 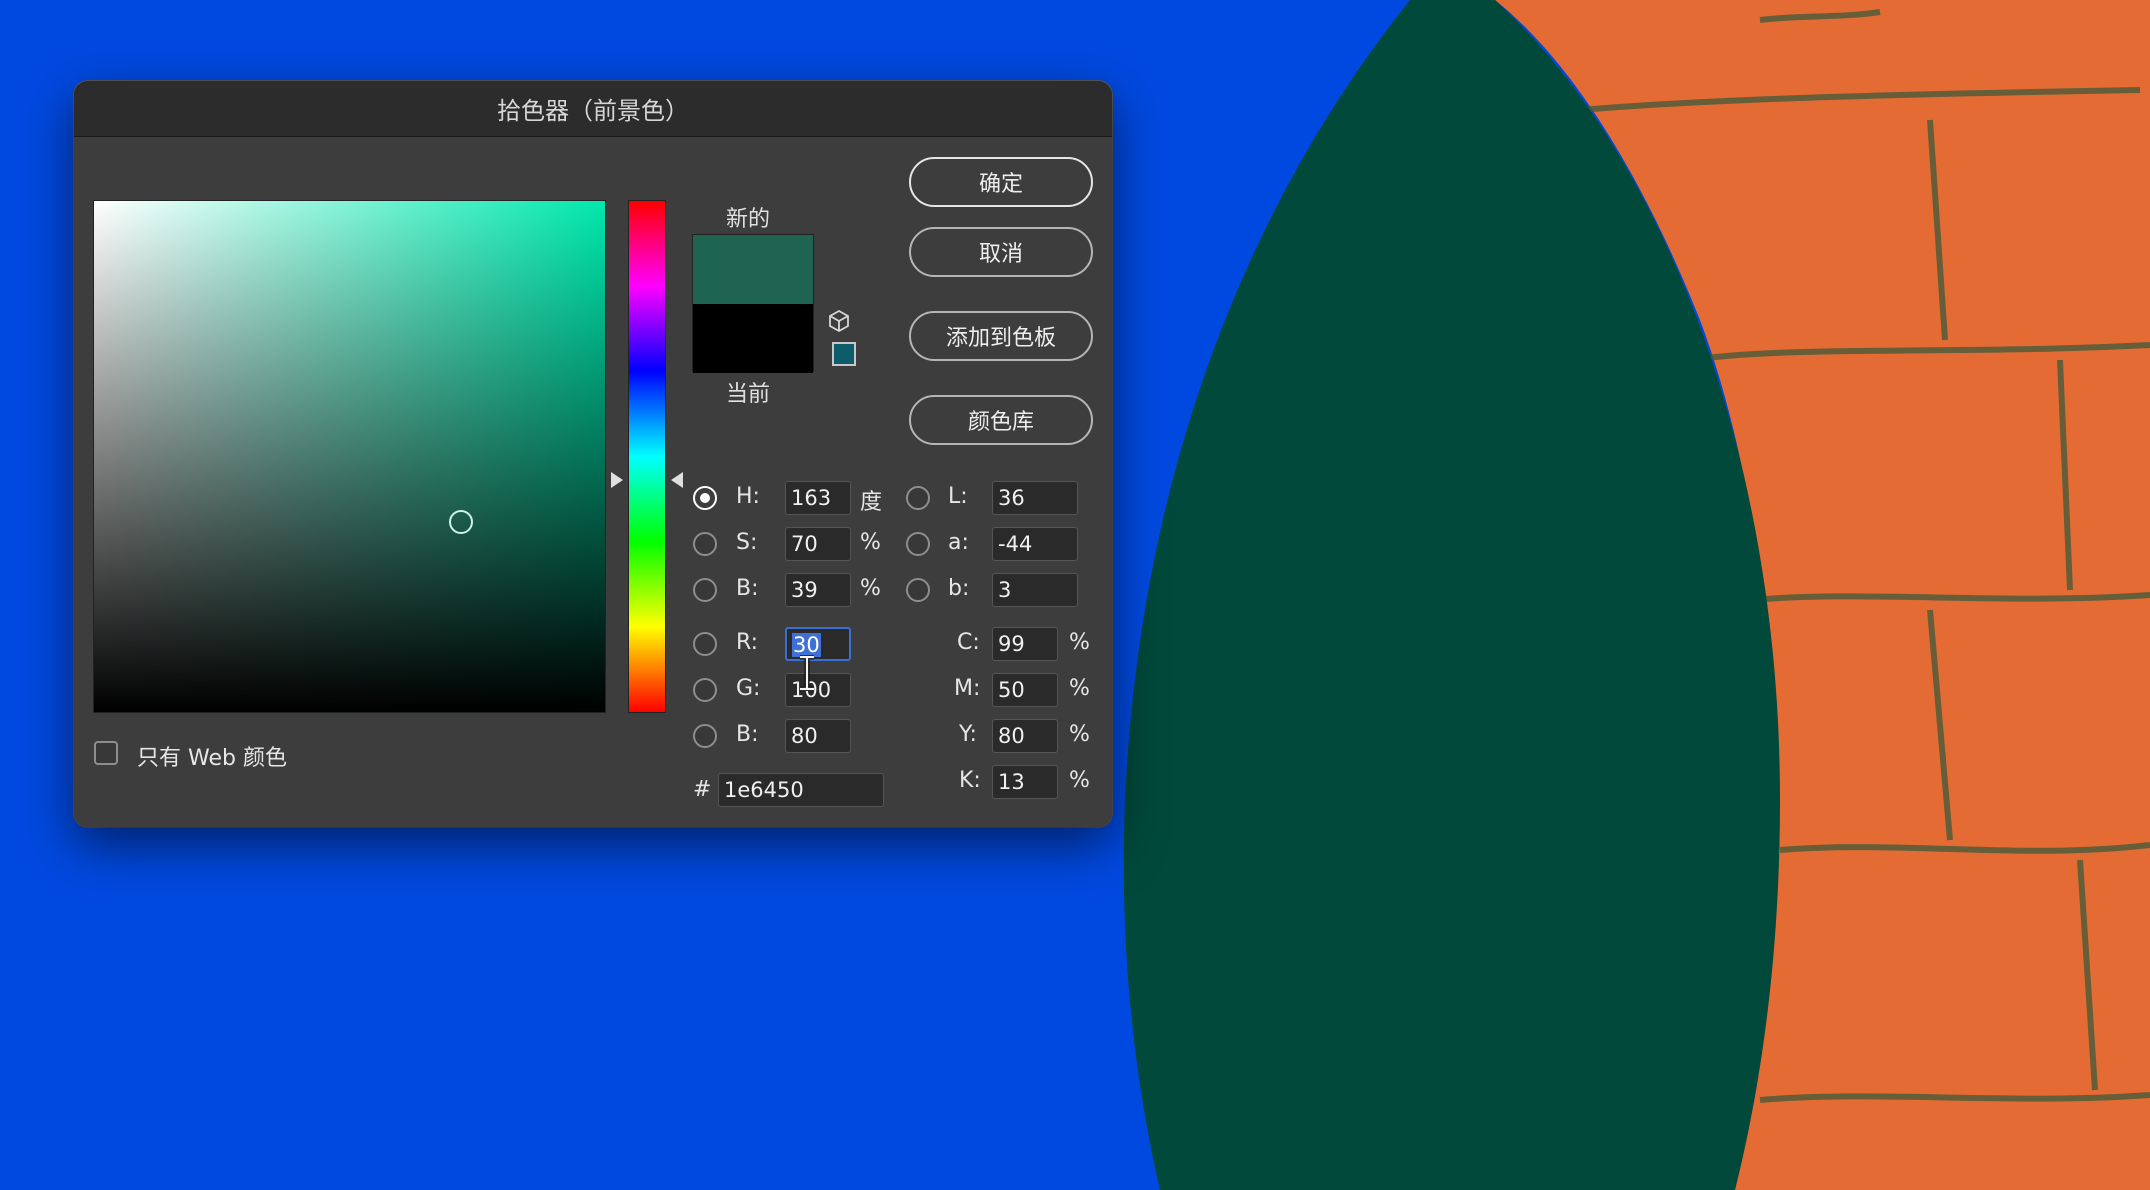 What do you see at coordinates (677, 480) in the screenshot?
I see `hue-slider-right-arrow` at bounding box center [677, 480].